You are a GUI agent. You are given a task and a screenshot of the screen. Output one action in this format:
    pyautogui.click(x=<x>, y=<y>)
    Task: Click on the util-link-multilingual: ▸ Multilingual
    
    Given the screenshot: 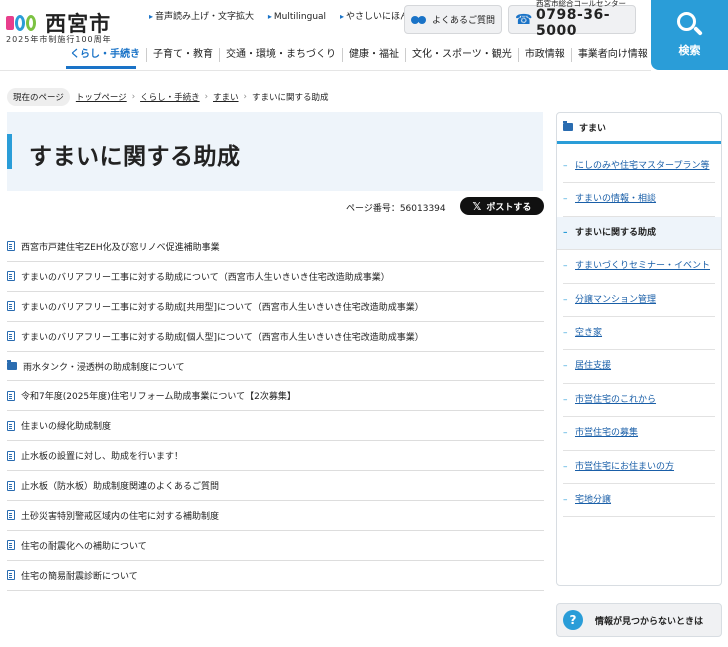 What is the action you would take?
    pyautogui.click(x=297, y=17)
    